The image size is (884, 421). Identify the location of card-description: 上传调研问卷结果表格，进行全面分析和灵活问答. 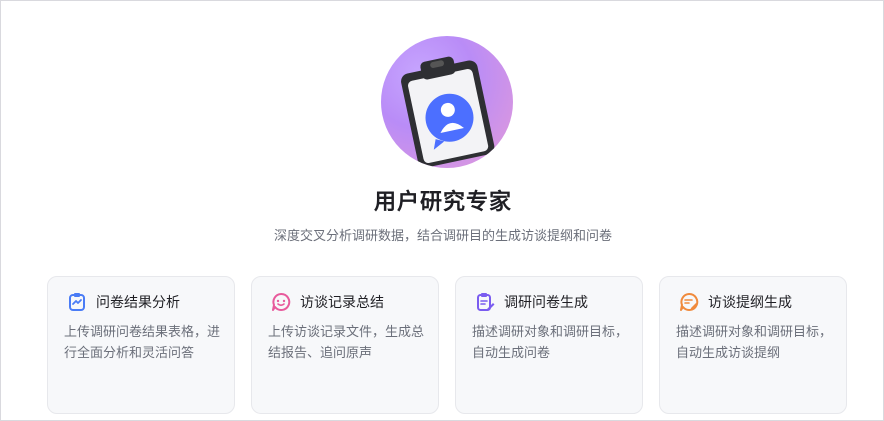
(142, 343).